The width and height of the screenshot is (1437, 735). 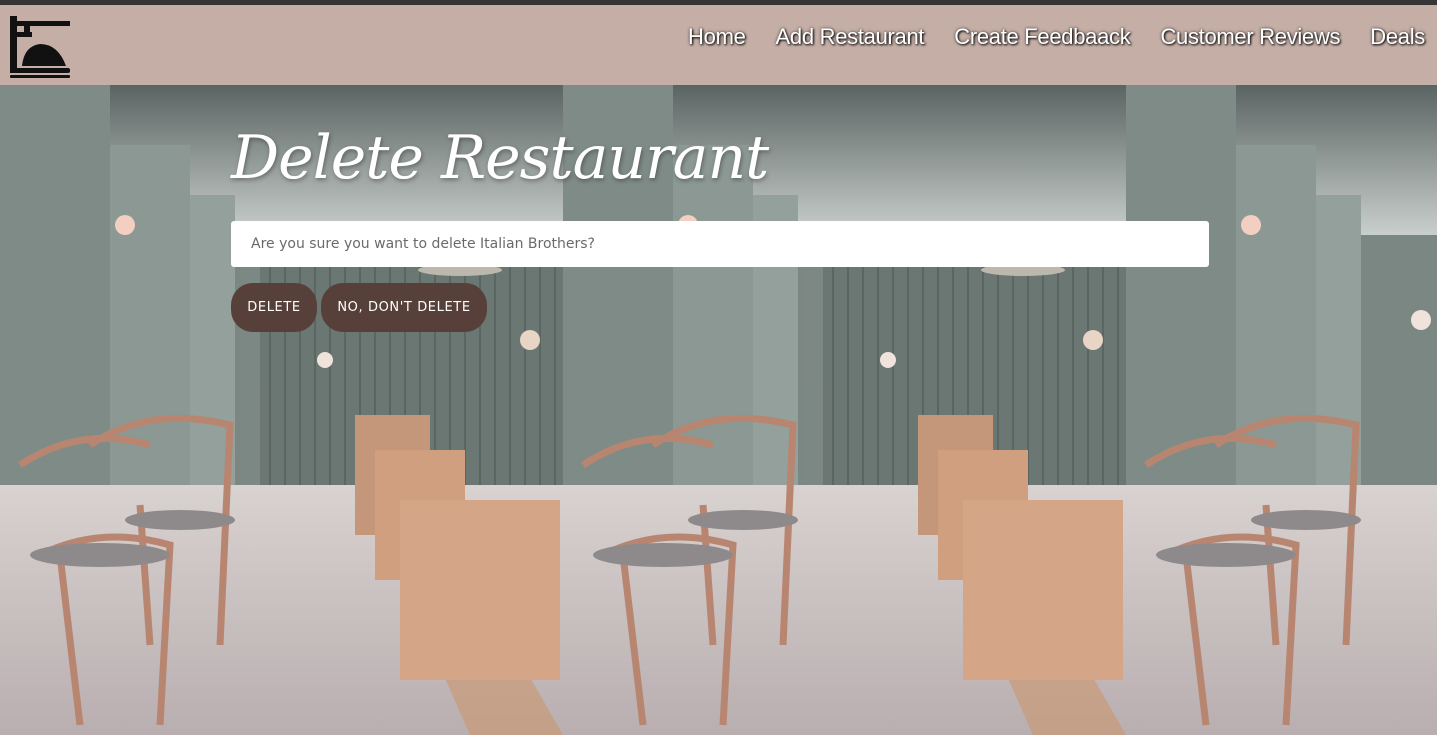 I want to click on delete-button: DELETE, so click(x=274, y=307).